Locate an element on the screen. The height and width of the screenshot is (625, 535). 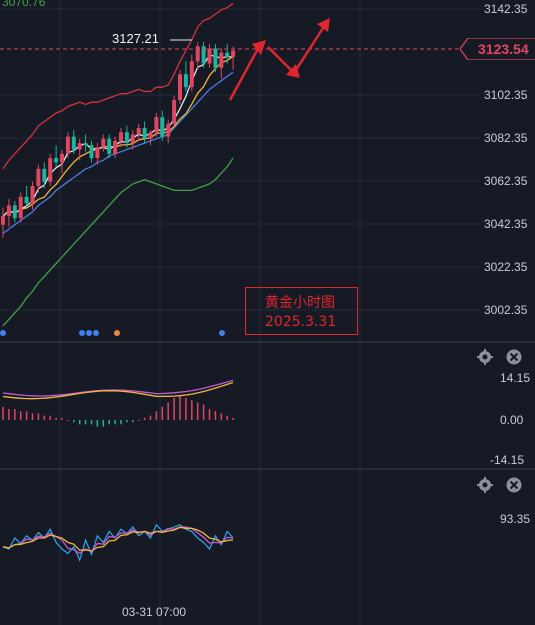
price-tick-label: 3042.35 is located at coordinates (506, 224).